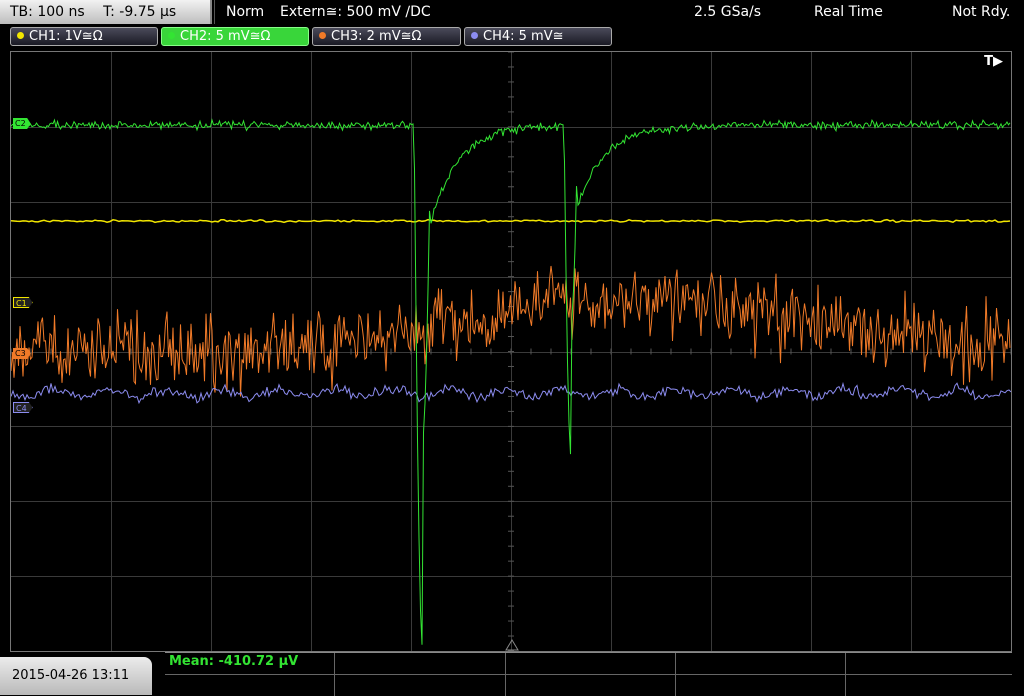 Image resolution: width=1024 pixels, height=696 pixels. What do you see at coordinates (727, 12) in the screenshot?
I see `sample-rate: 2.5 GSa/s` at bounding box center [727, 12].